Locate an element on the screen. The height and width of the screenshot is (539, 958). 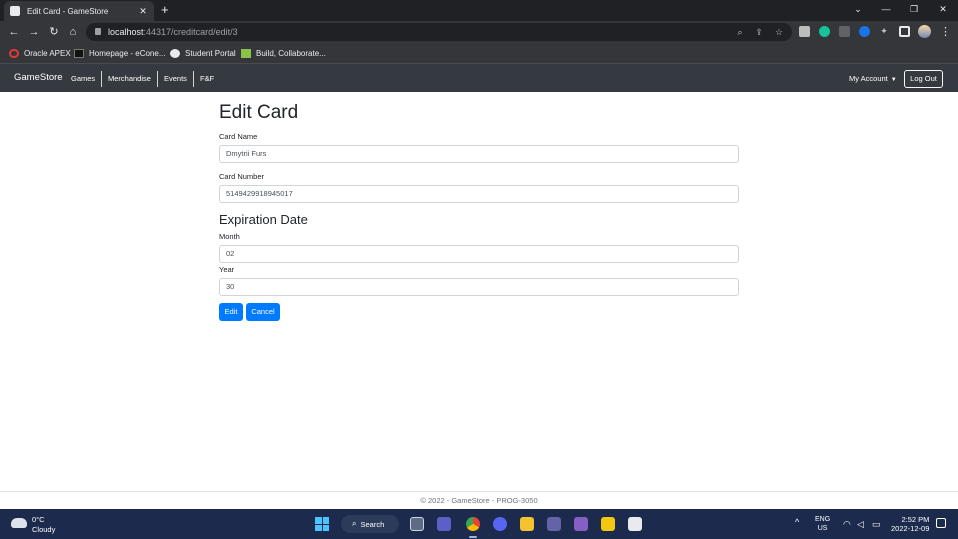
restore-icon: ❐ is located at coordinates (914, 9).